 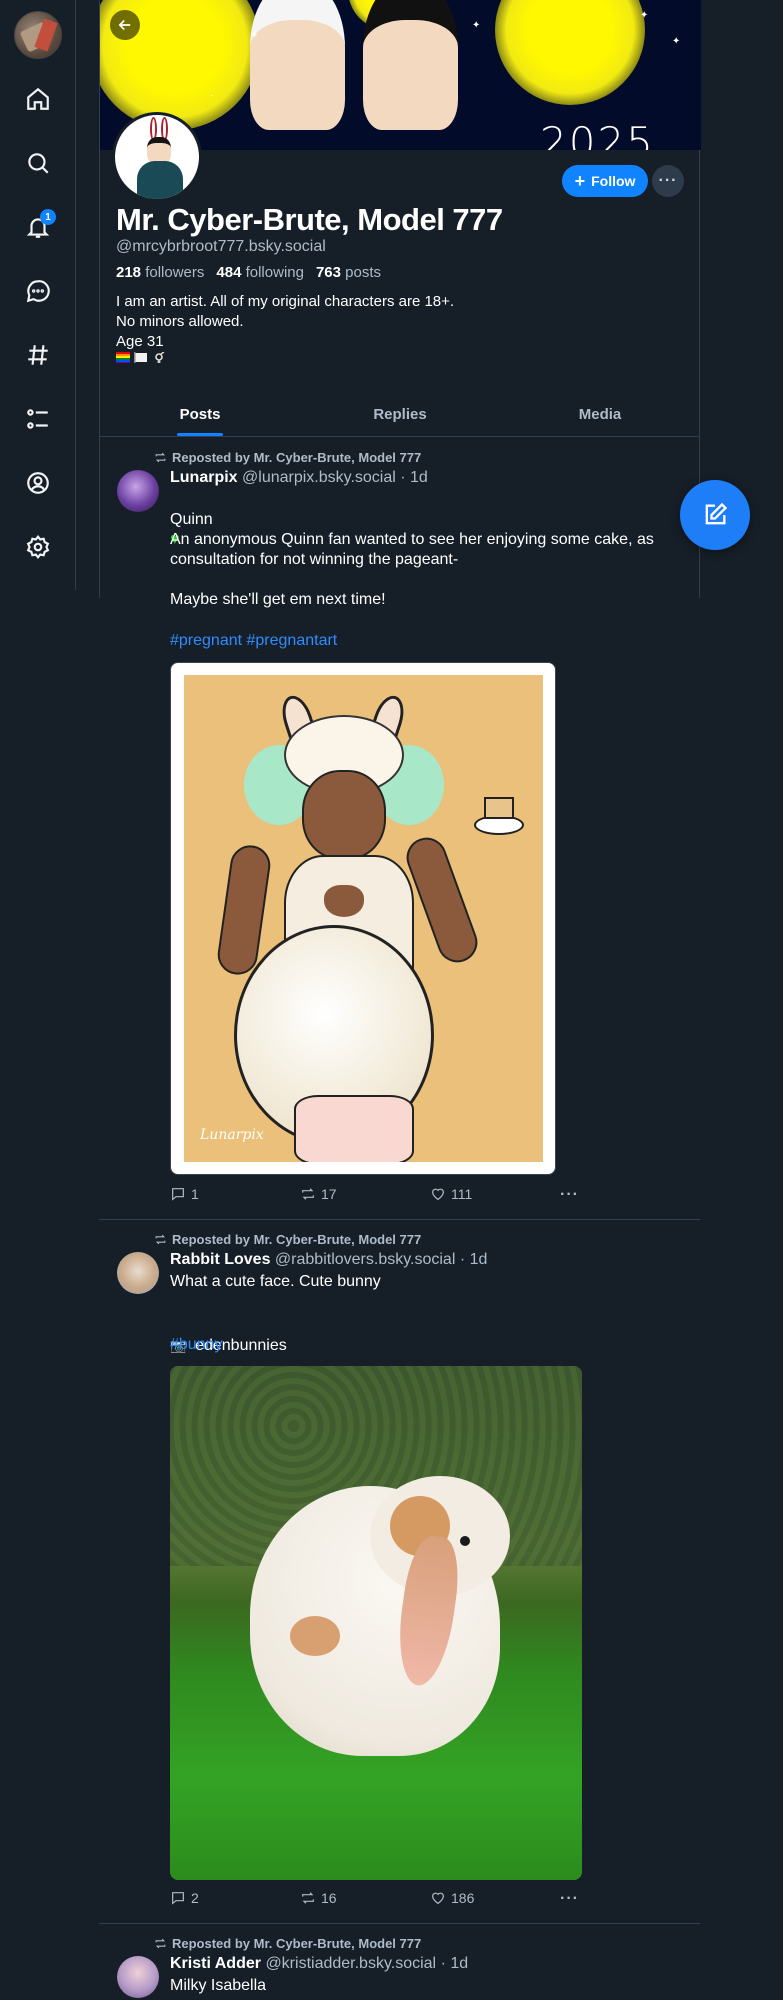 What do you see at coordinates (157, 157) in the screenshot?
I see `profile-avatar` at bounding box center [157, 157].